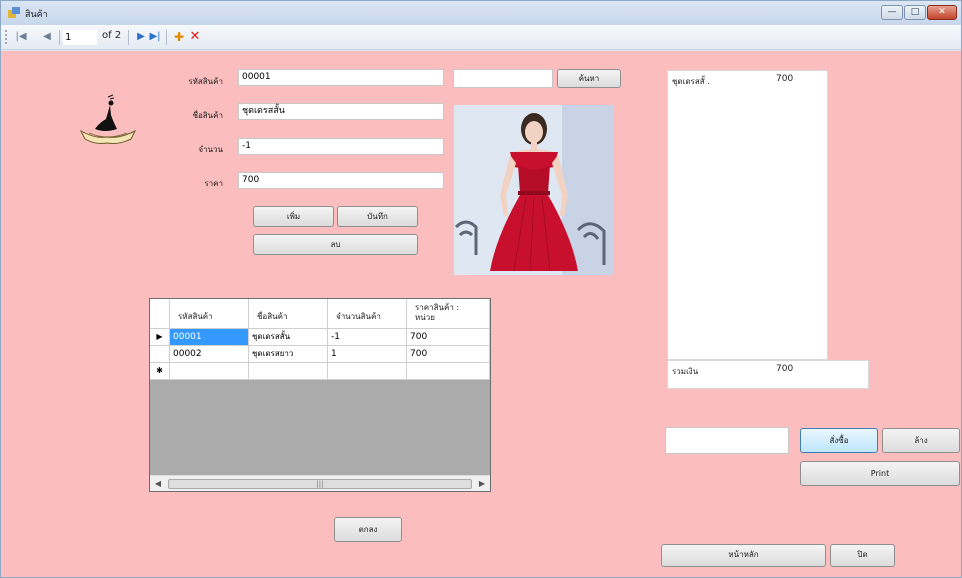 The width and height of the screenshot is (962, 578). I want to click on position-input: 1, so click(80, 37).